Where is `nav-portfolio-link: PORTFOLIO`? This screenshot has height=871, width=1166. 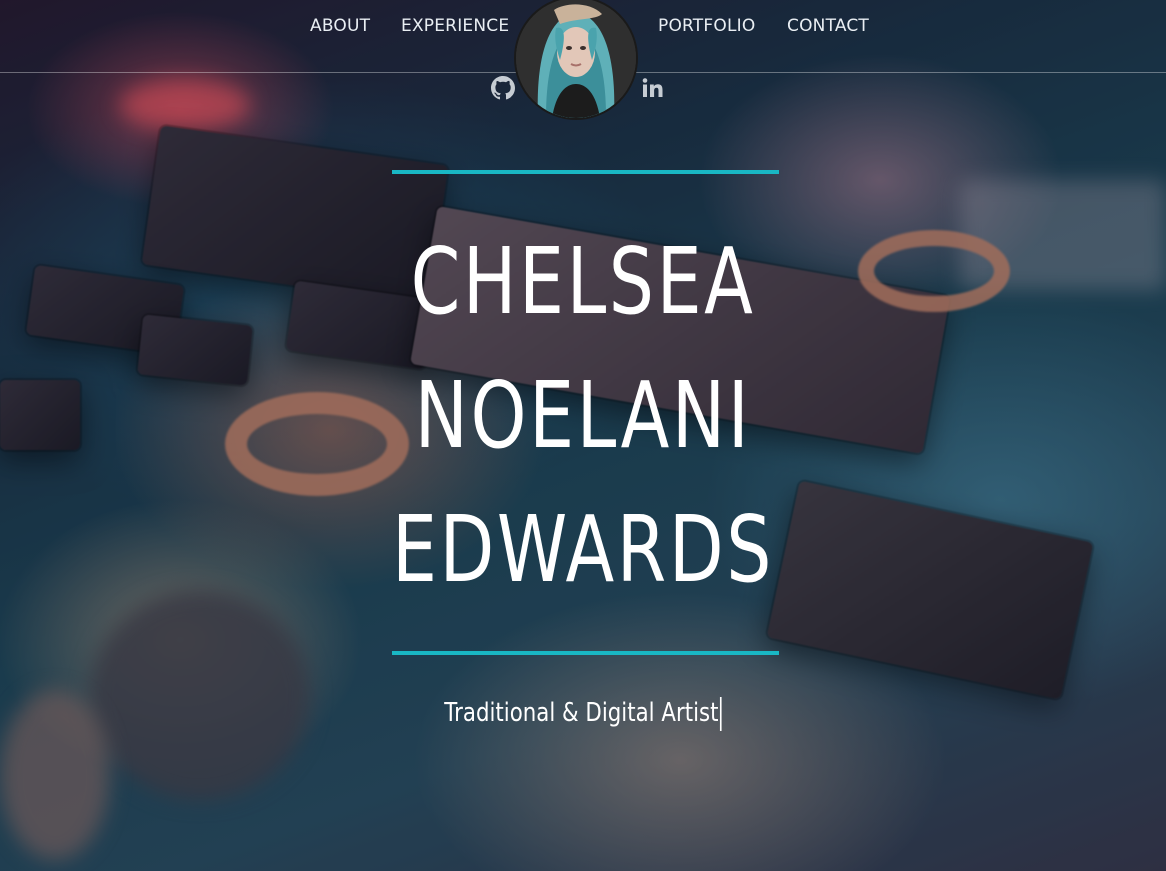
nav-portfolio-link: PORTFOLIO is located at coordinates (706, 26).